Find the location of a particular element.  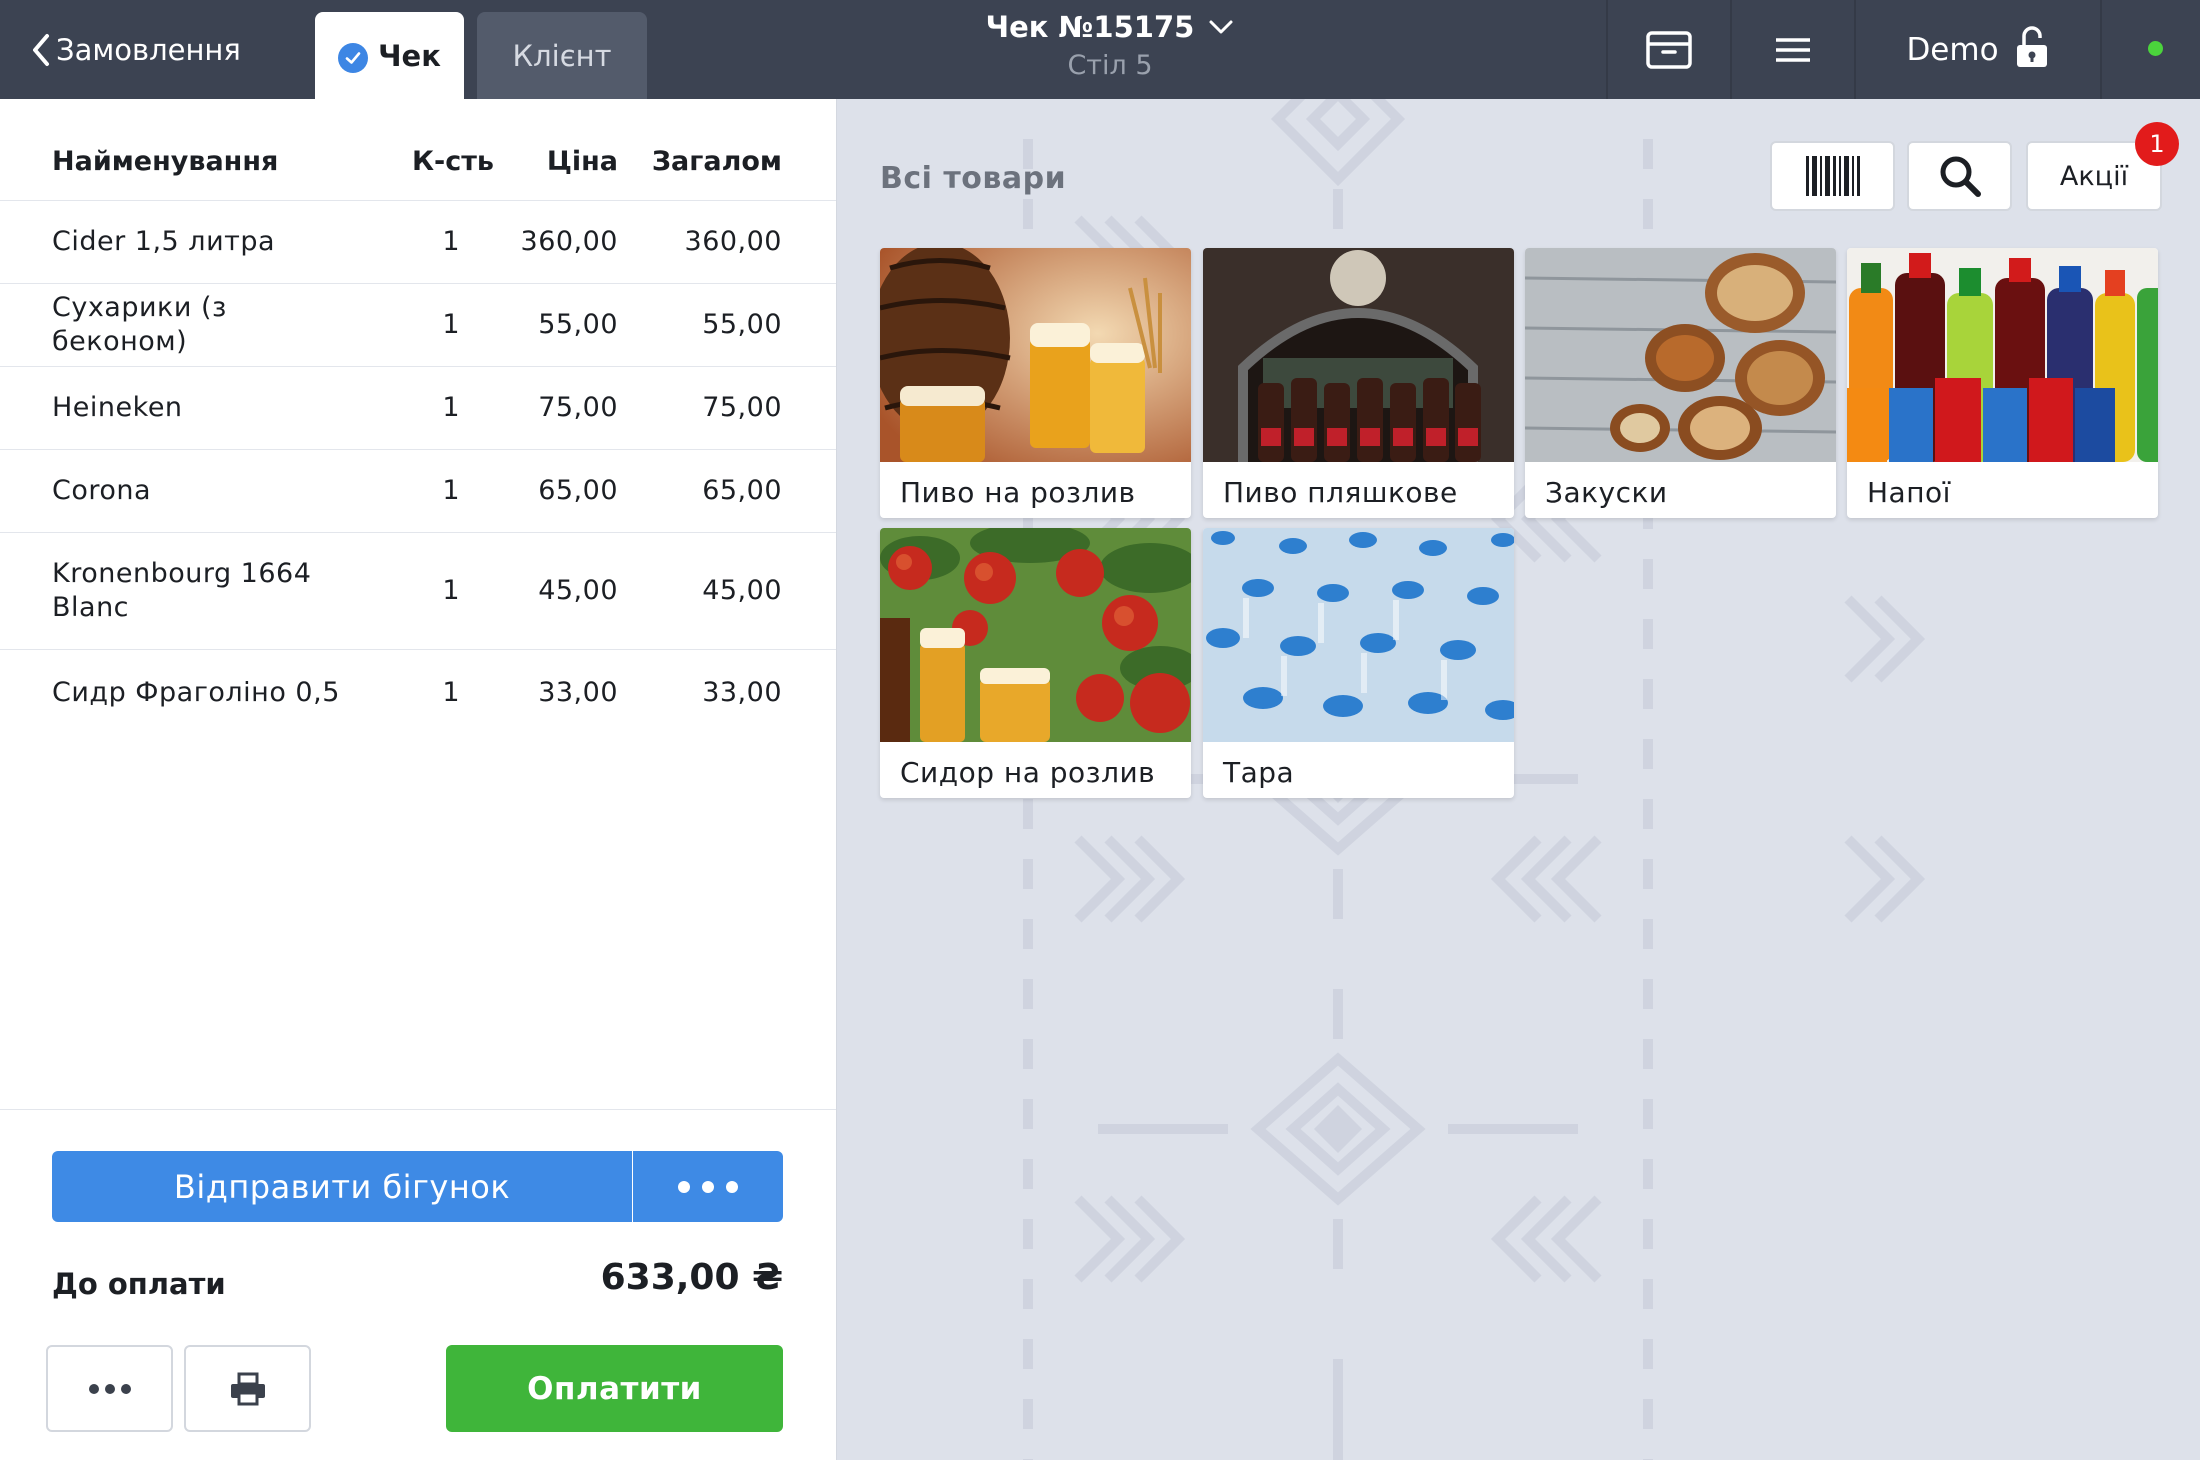

item-name: Heineken is located at coordinates (117, 407).